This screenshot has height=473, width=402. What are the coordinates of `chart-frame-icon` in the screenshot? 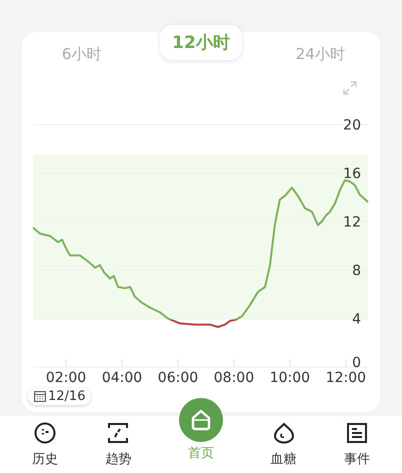 It's located at (118, 433).